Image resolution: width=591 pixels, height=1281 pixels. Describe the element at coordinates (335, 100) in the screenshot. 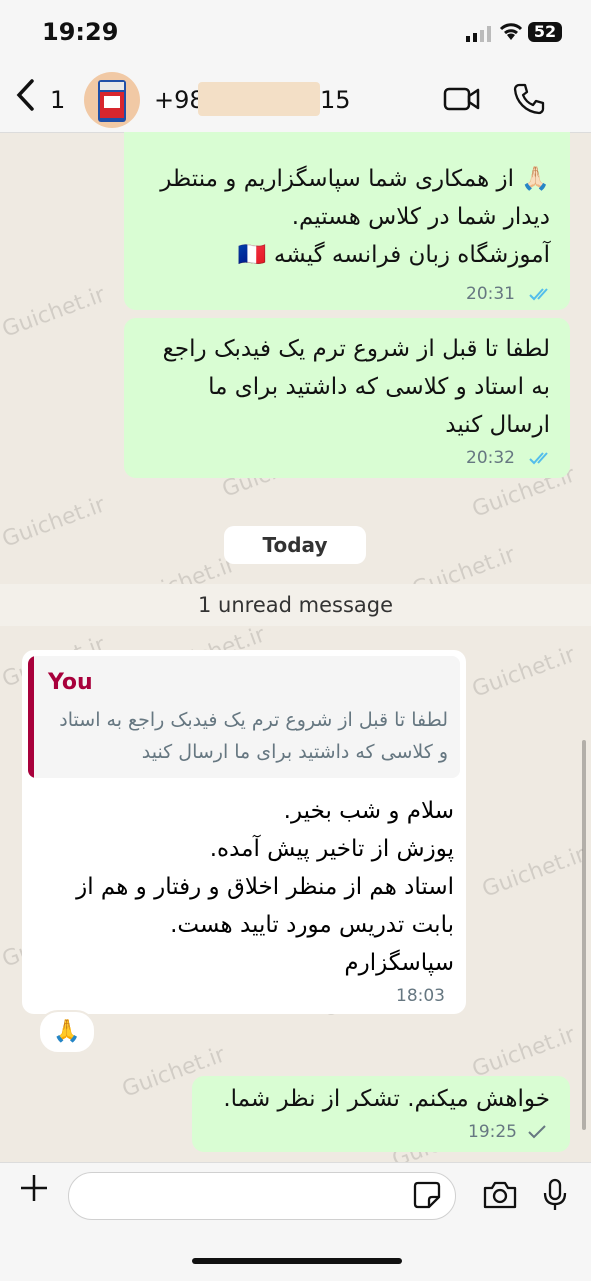

I see `contact-phone-suffix: 15` at that location.